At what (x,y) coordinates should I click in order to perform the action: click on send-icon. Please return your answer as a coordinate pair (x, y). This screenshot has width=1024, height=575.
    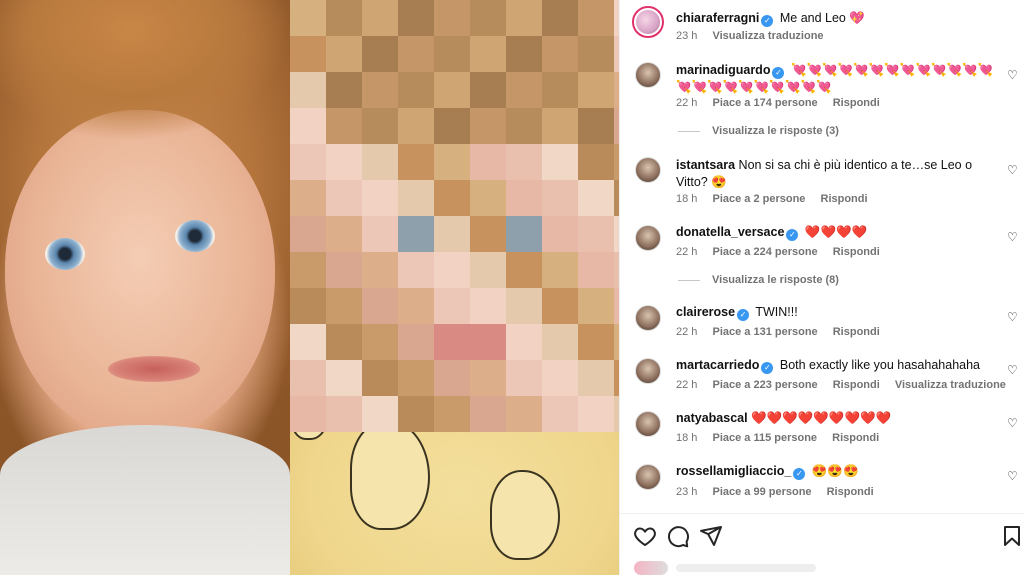
    Looking at the image, I should click on (711, 536).